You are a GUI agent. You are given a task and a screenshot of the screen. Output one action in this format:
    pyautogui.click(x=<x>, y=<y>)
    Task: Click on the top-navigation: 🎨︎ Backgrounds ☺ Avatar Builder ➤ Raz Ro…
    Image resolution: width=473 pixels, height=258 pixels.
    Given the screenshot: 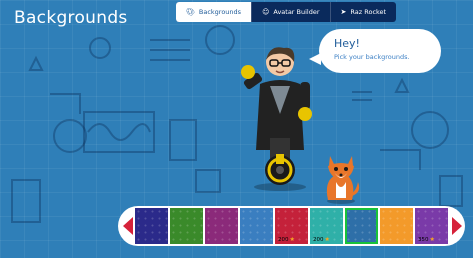 What is the action you would take?
    pyautogui.click(x=286, y=12)
    